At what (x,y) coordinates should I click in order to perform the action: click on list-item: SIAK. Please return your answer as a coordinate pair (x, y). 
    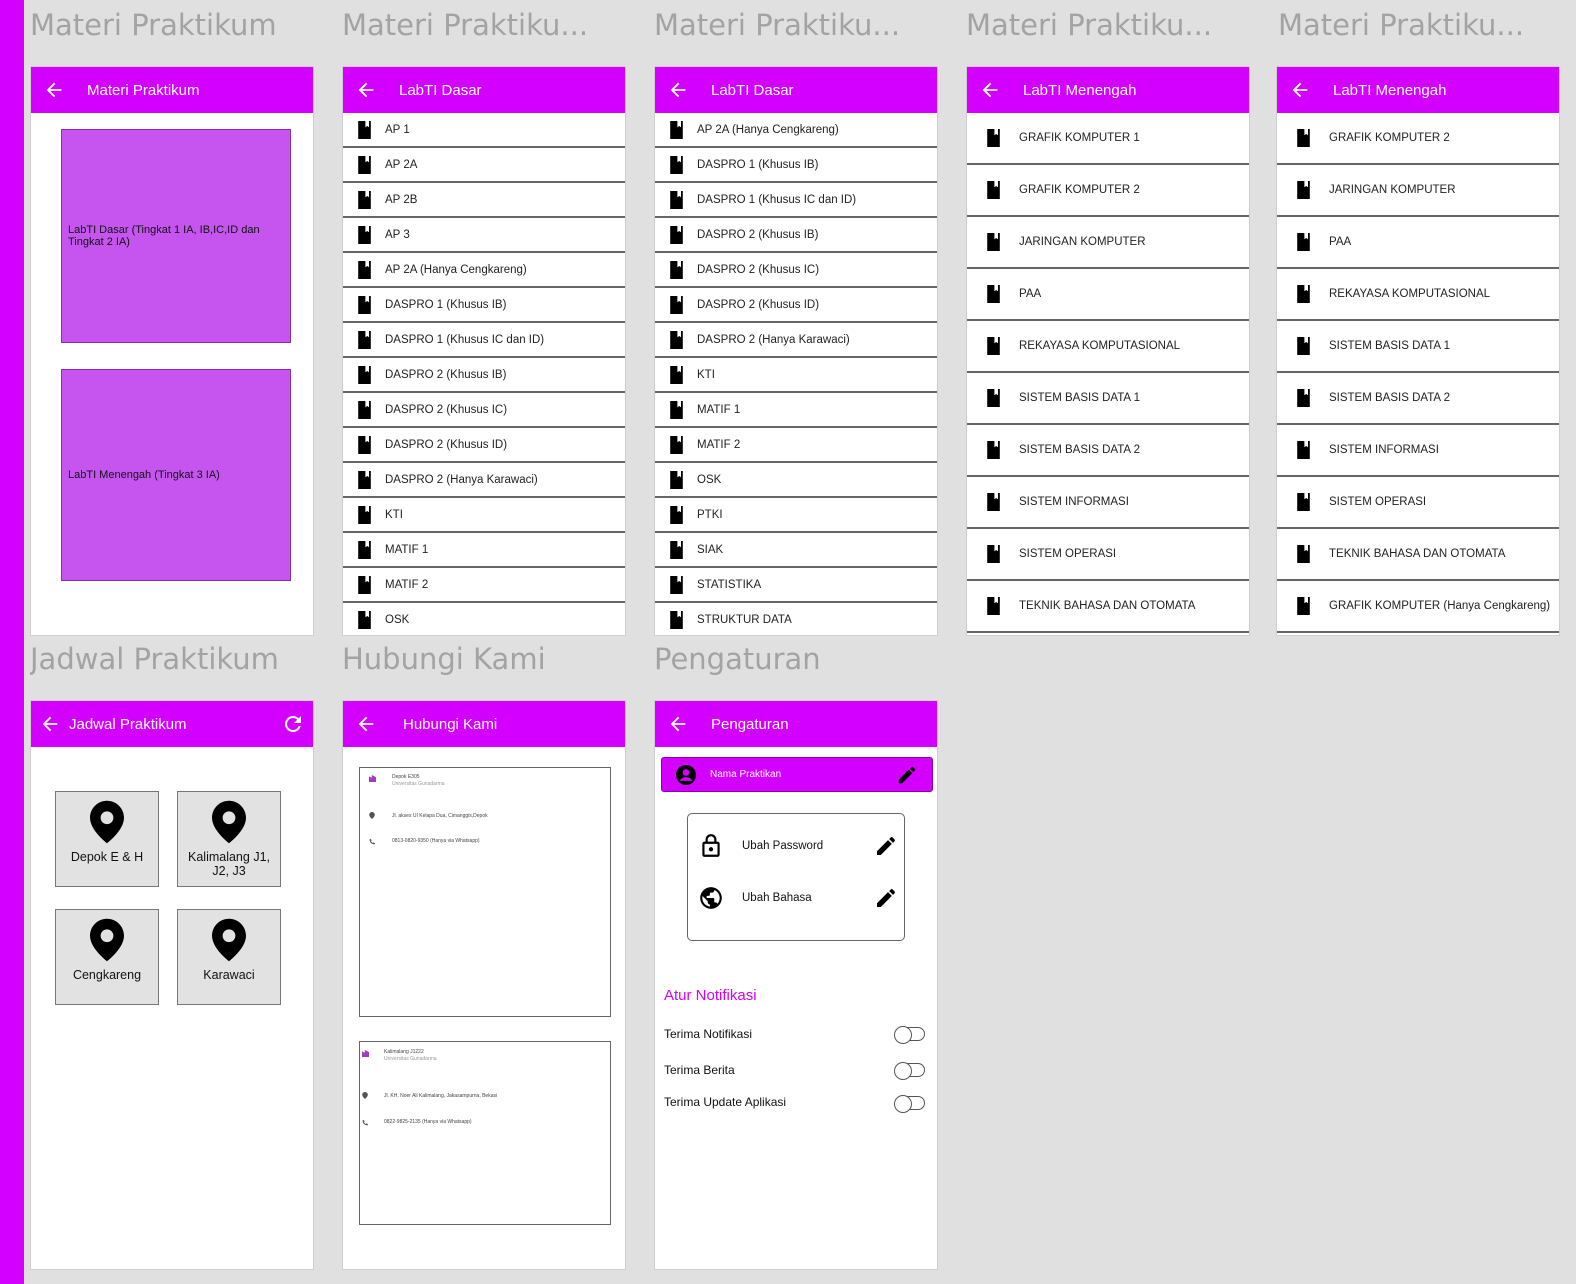
    Looking at the image, I should click on (796, 550).